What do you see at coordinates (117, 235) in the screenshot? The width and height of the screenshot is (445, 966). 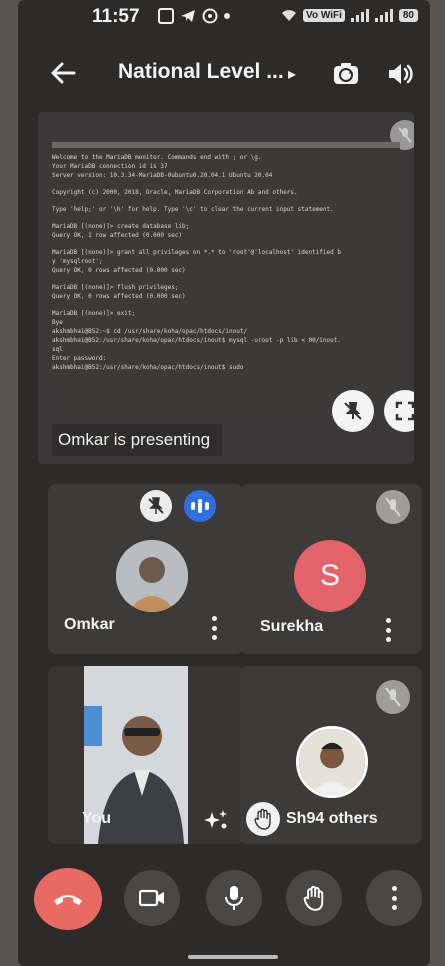 I see `terminal-line: Query OK, 1 row affected (0.000 sec)` at bounding box center [117, 235].